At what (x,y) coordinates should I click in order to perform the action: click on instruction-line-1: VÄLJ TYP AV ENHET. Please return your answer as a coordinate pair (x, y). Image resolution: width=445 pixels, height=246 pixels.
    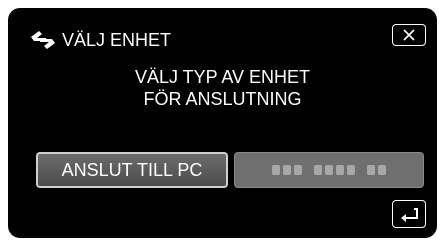
    Looking at the image, I should click on (222, 77).